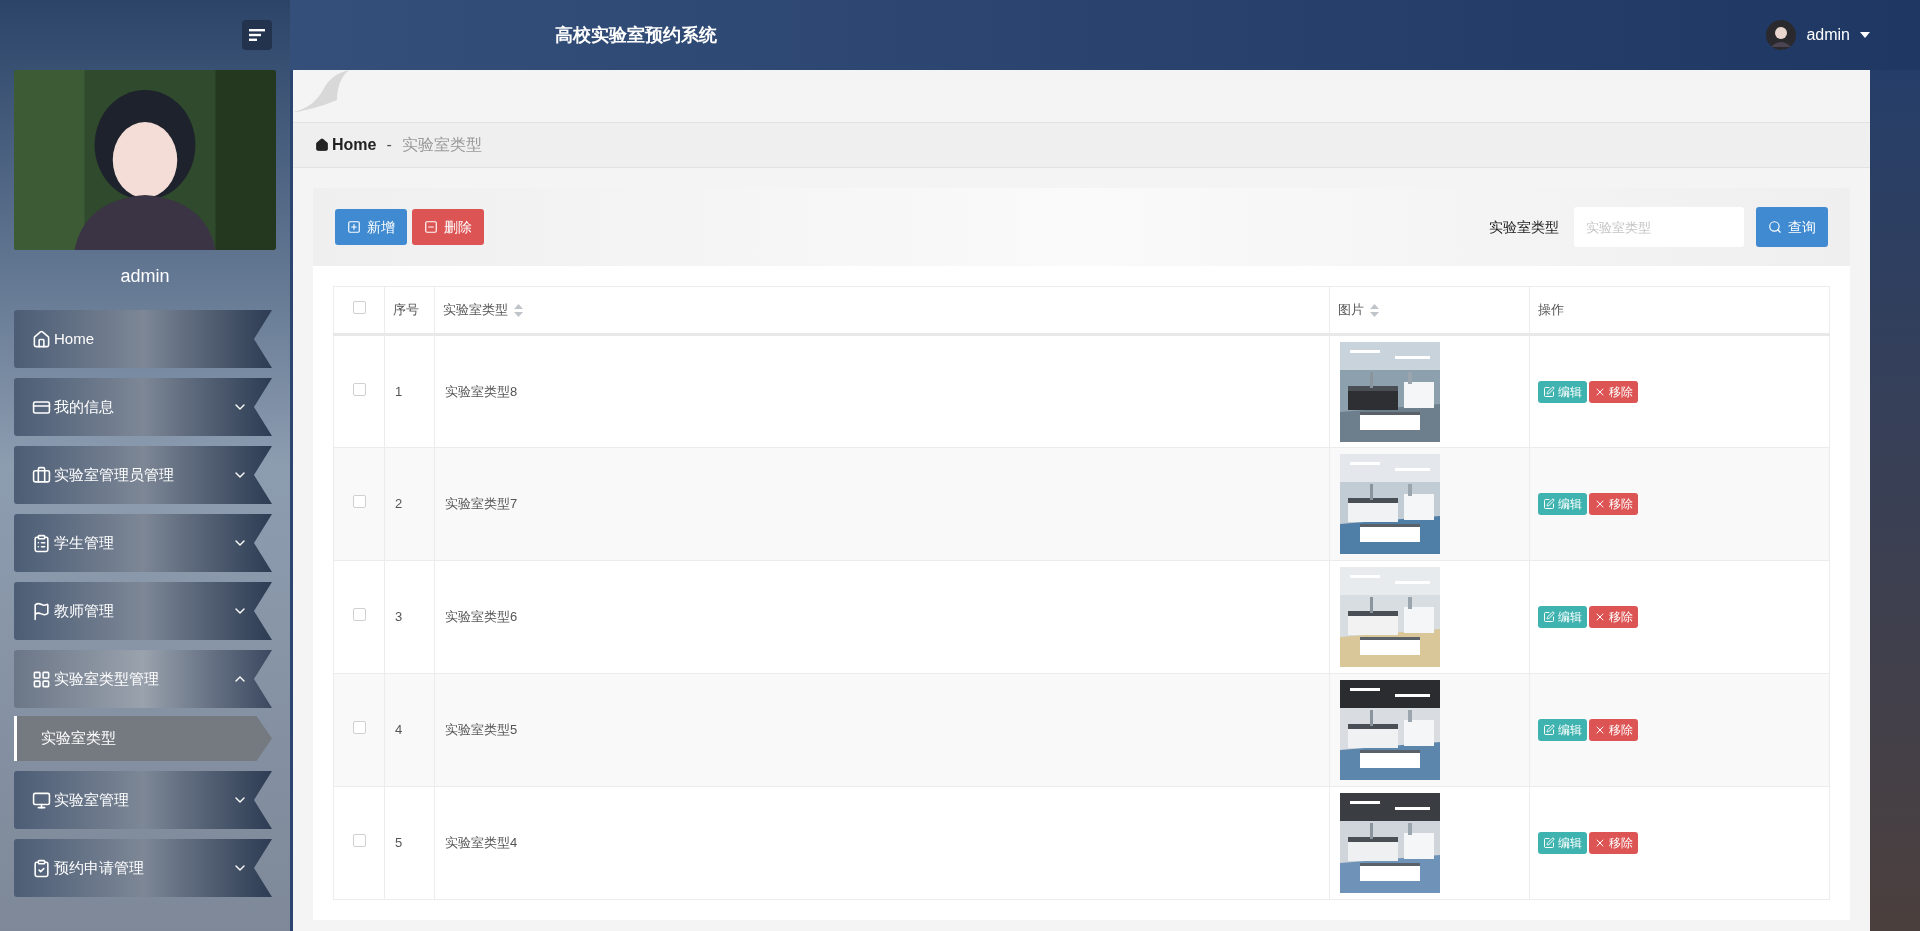  What do you see at coordinates (1659, 227) in the screenshot?
I see `search-field: 实验室类型` at bounding box center [1659, 227].